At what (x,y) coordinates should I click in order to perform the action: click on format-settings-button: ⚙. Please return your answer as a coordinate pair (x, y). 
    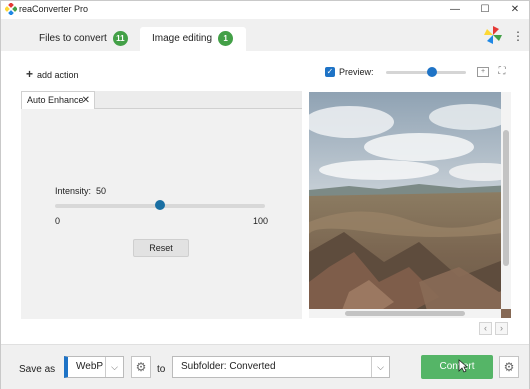
    Looking at the image, I should click on (141, 367).